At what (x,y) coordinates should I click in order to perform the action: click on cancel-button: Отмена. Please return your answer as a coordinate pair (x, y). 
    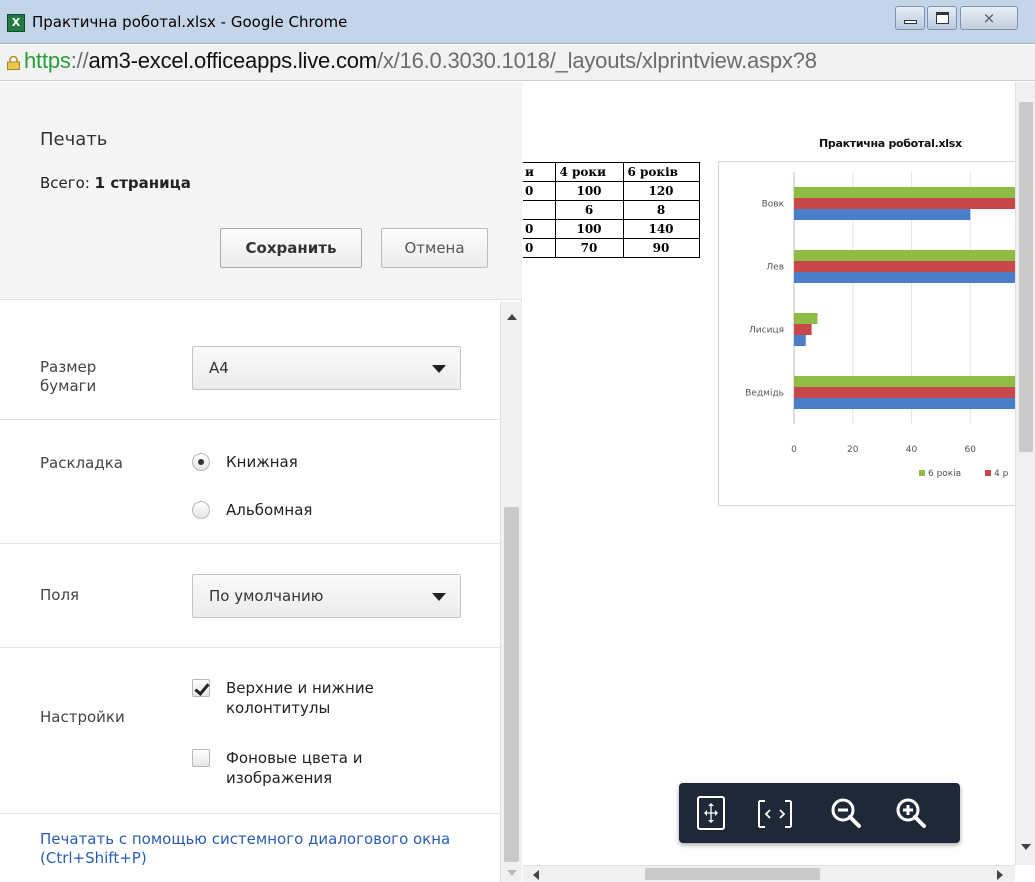
    Looking at the image, I should click on (434, 248).